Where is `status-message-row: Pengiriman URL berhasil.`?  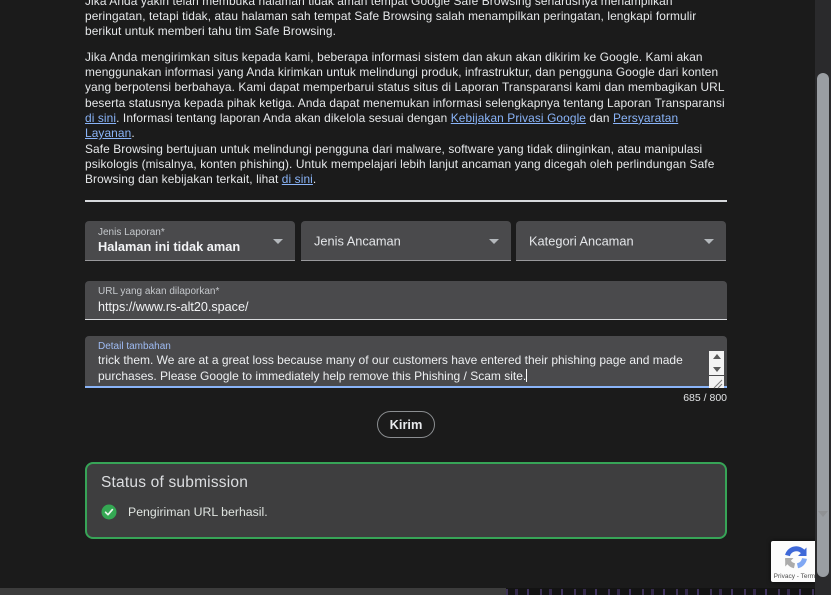 status-message-row: Pengiriman URL berhasil. is located at coordinates (184, 512).